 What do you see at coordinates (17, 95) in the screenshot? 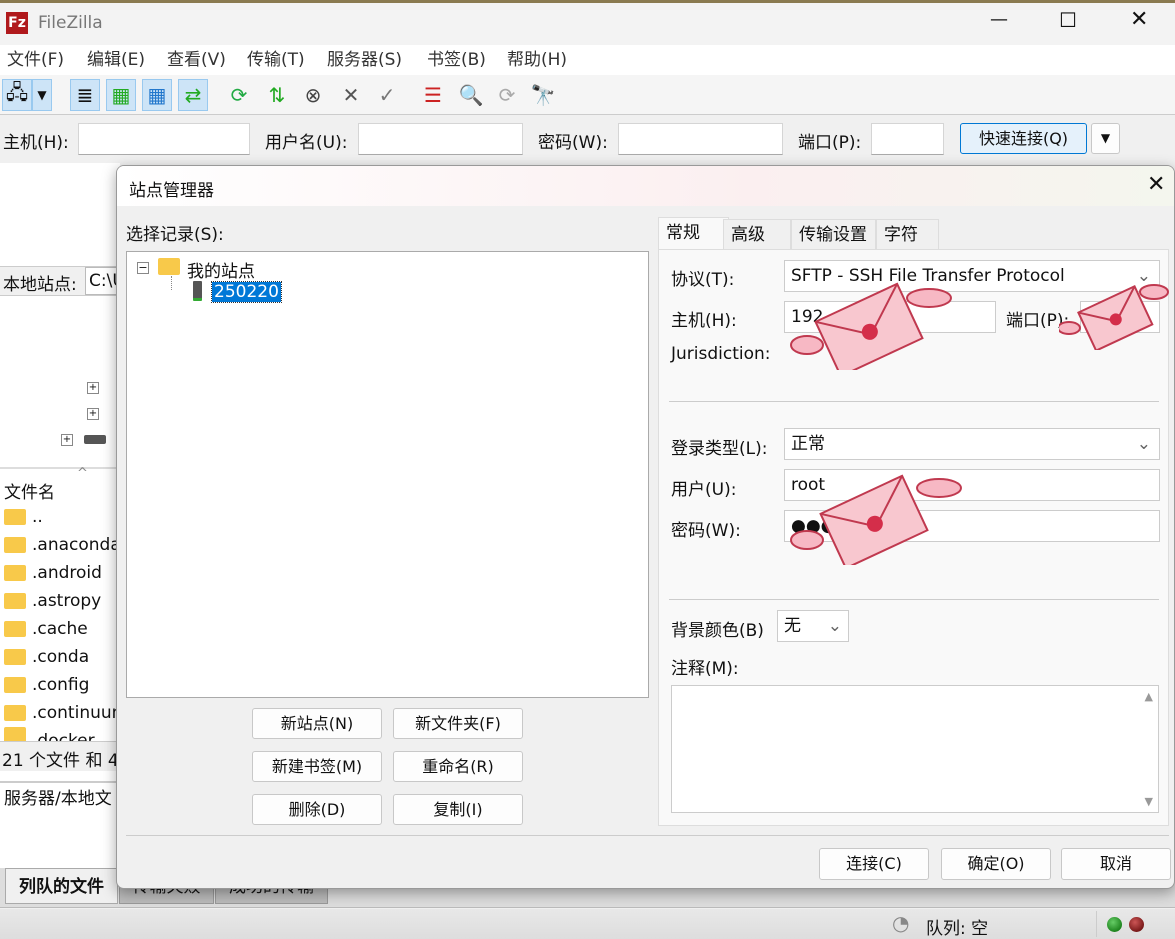
I see `site-manager-icon: 🖧` at bounding box center [17, 95].